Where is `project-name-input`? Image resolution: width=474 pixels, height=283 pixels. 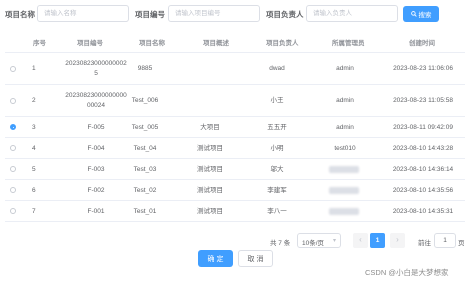
project-name-input is located at coordinates (83, 13).